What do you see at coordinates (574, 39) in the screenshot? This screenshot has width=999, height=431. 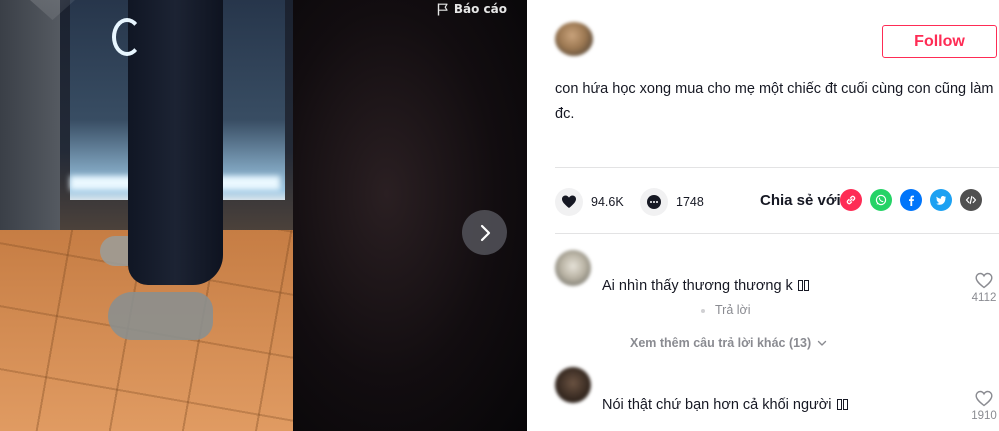 I see `author-avatar` at bounding box center [574, 39].